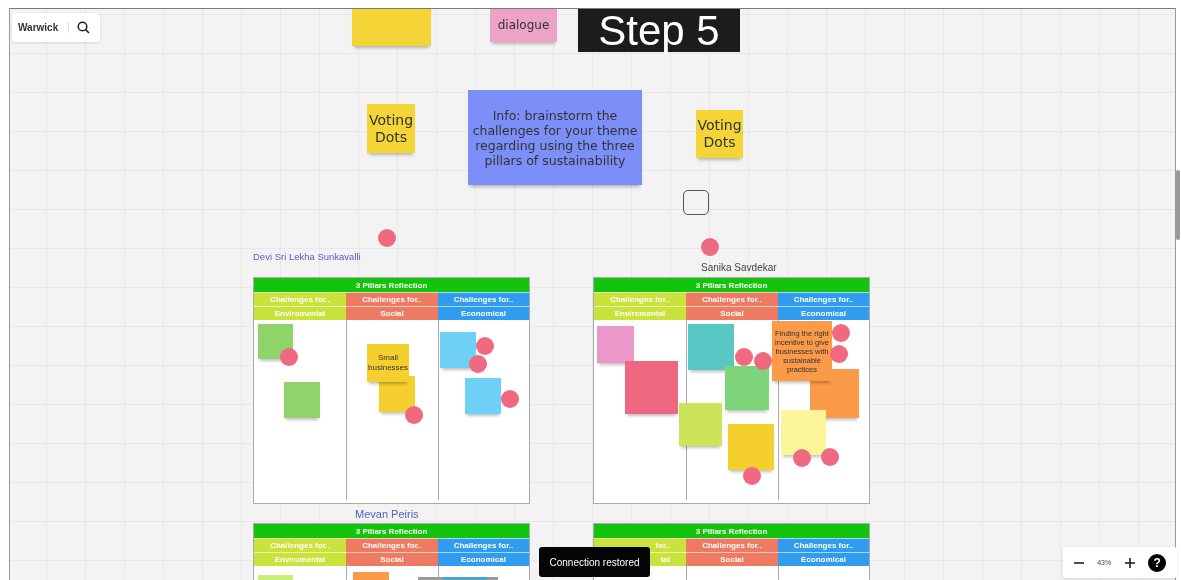 The image size is (1181, 580). What do you see at coordinates (1178, 205) in the screenshot?
I see `scrollbar` at bounding box center [1178, 205].